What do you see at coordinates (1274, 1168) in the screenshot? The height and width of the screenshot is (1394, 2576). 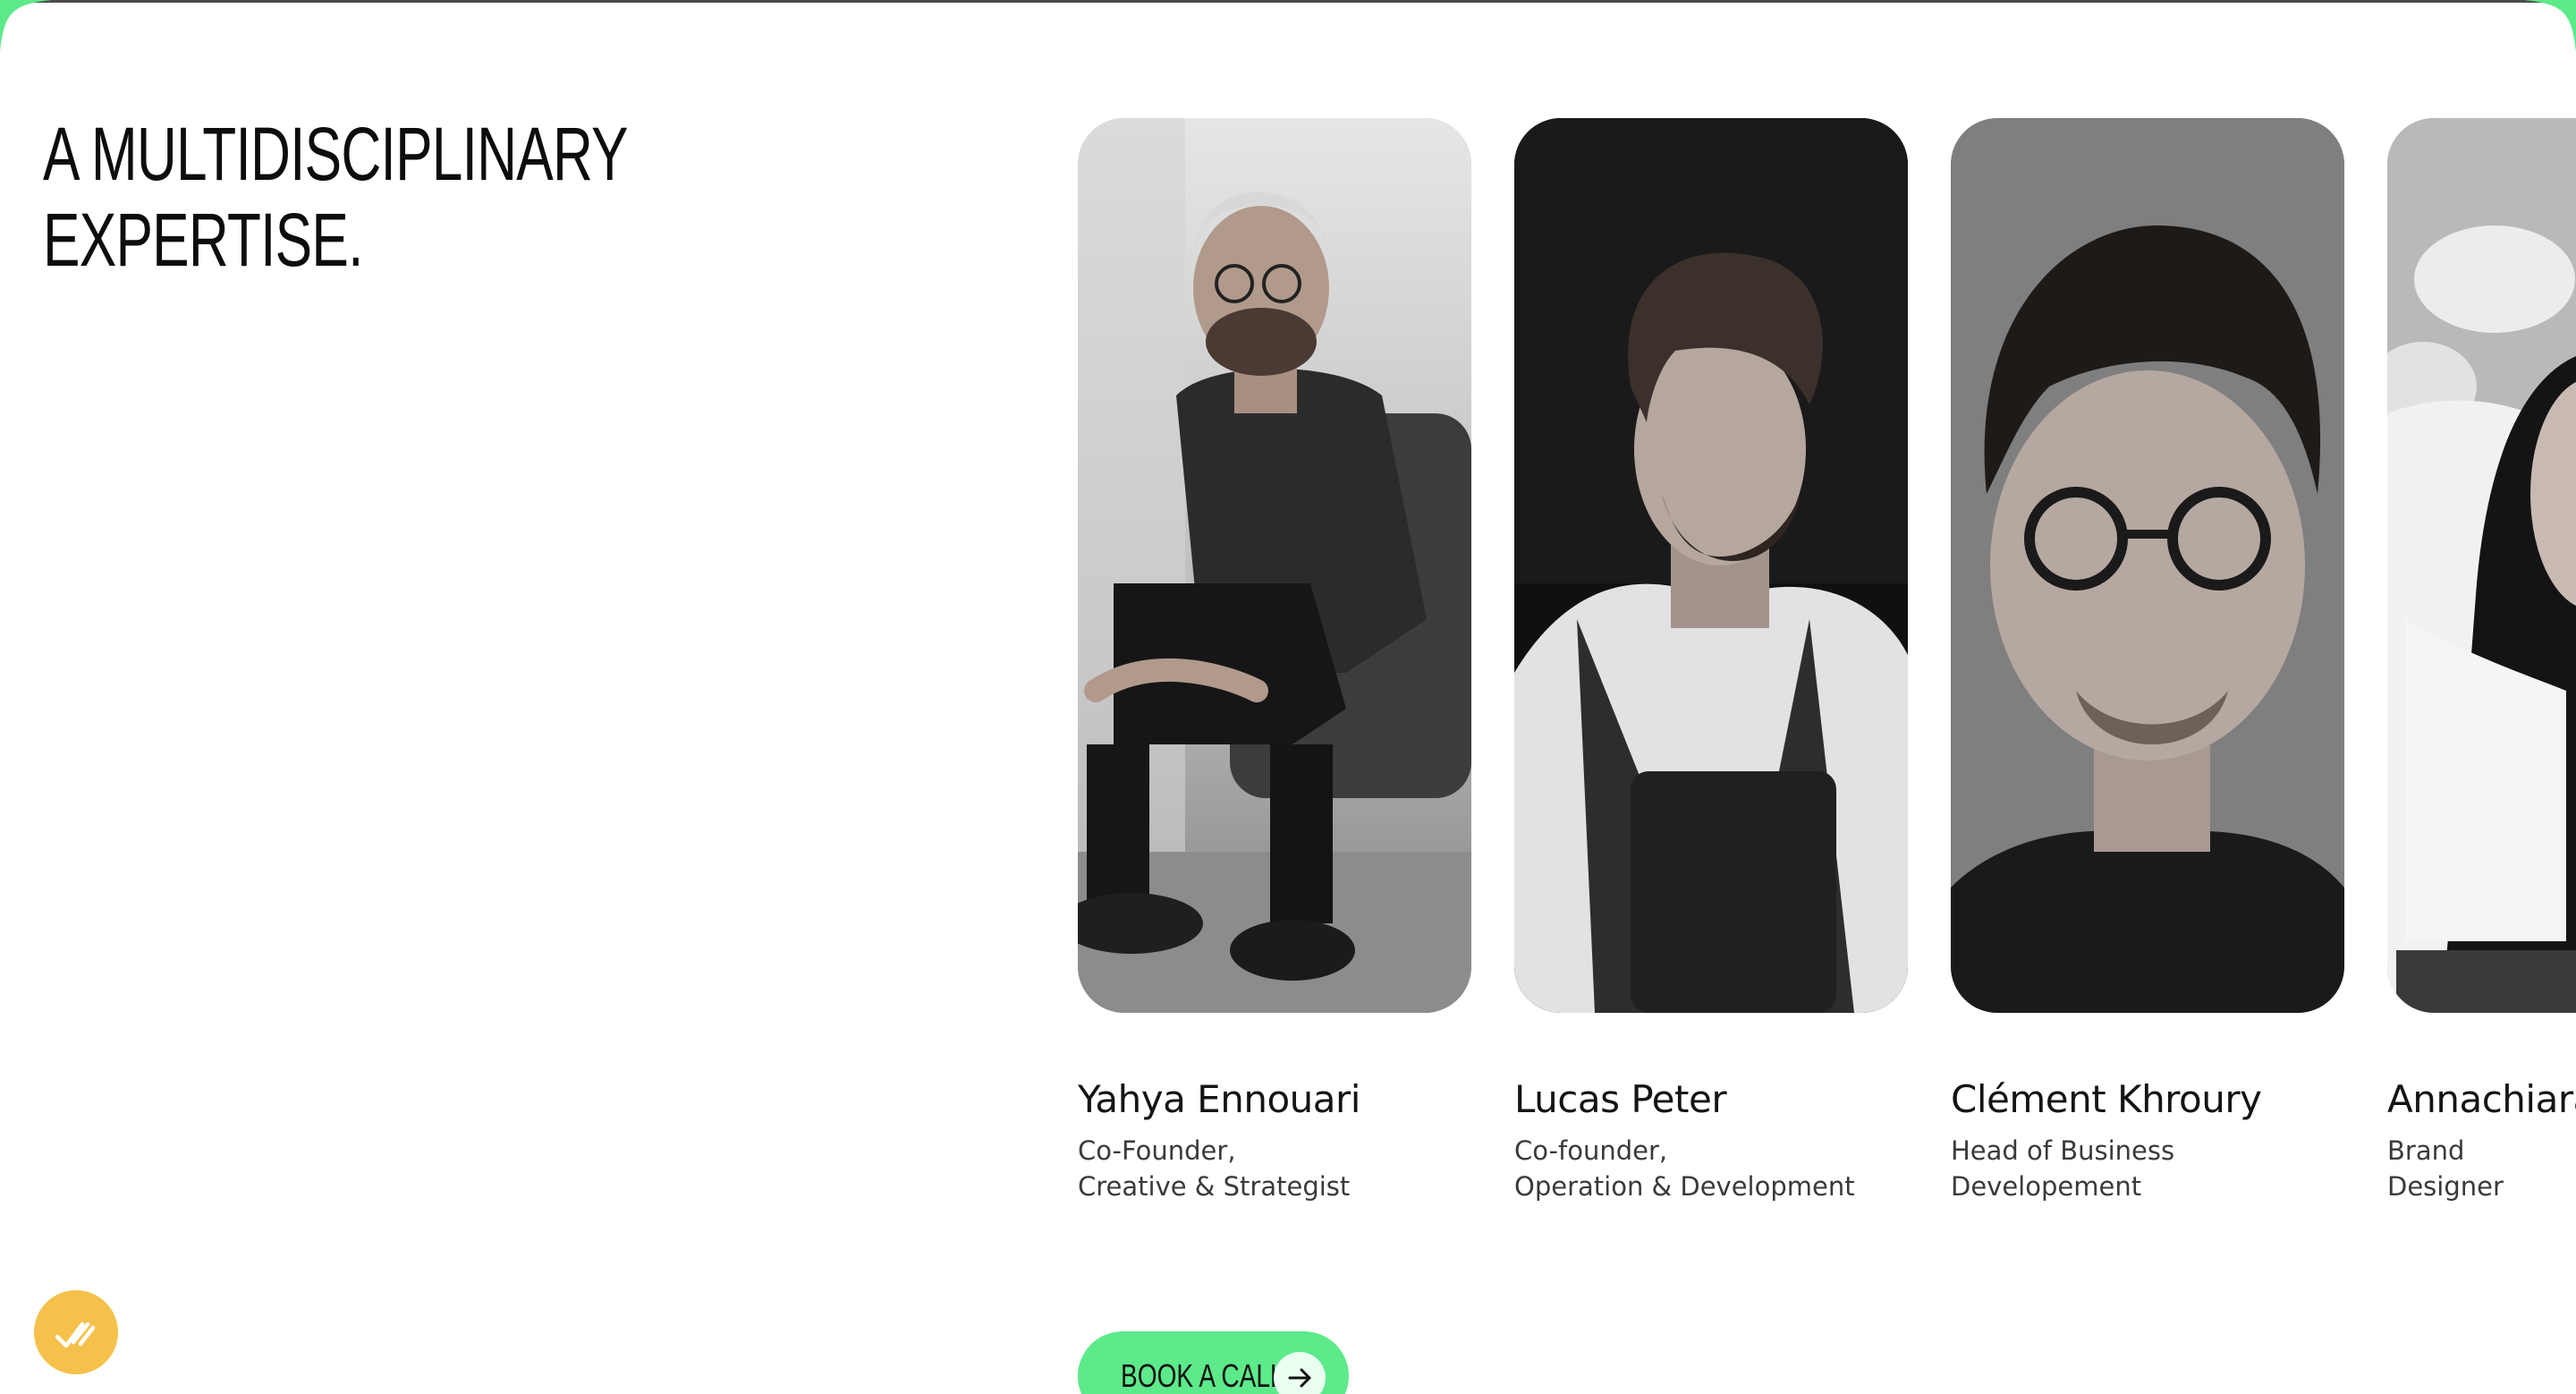 I see `team-member-role: Co-Founder, Creative & Strategist` at bounding box center [1274, 1168].